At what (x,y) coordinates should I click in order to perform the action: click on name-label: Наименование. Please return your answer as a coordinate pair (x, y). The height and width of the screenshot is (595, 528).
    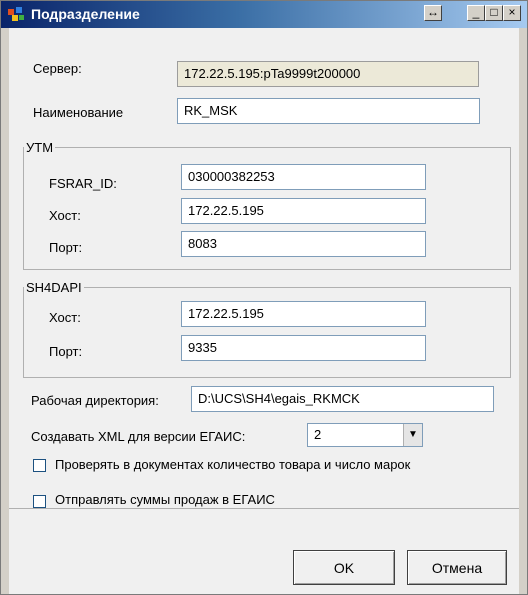
    Looking at the image, I should click on (78, 112).